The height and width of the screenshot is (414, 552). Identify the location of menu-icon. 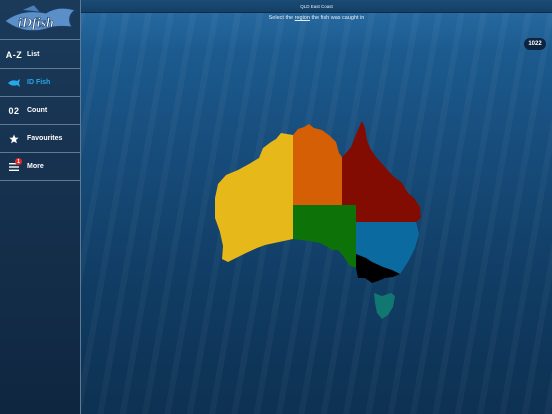
(14, 166).